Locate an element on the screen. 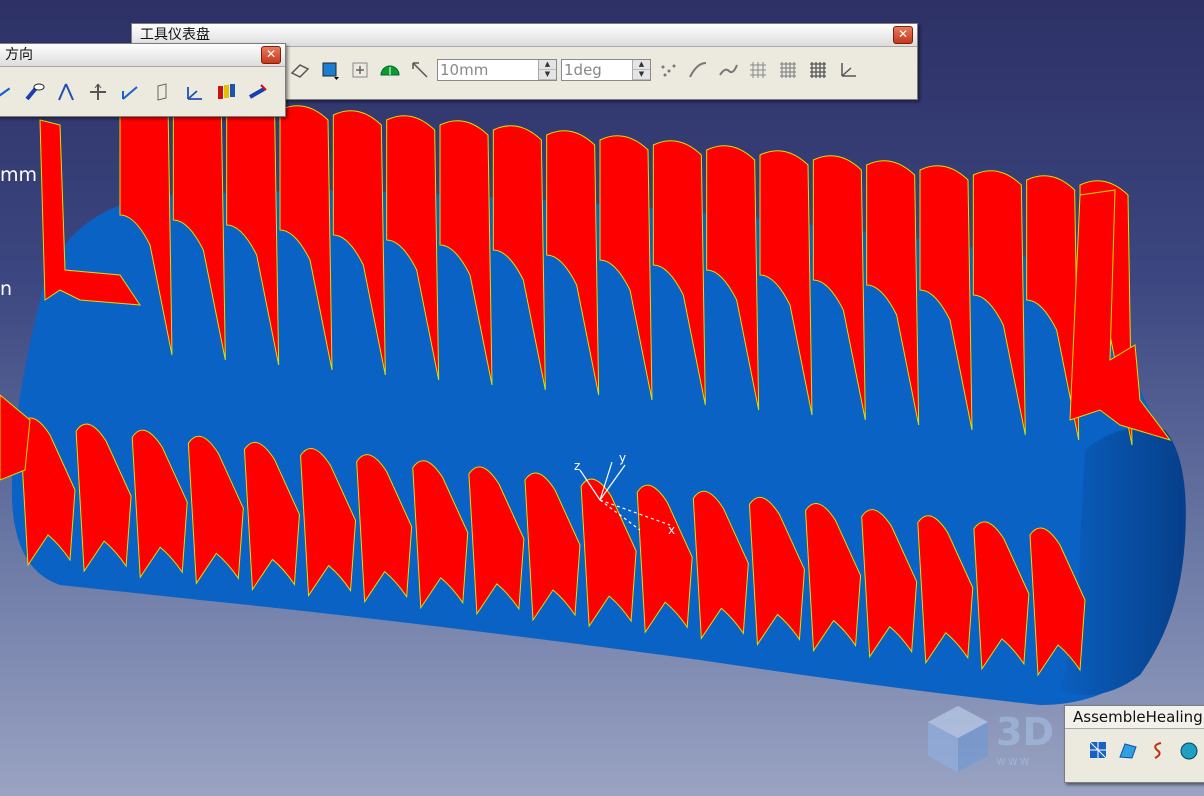 Image resolution: width=1204 pixels, height=796 pixels. direction-title-text: 方向 is located at coordinates (19, 55).